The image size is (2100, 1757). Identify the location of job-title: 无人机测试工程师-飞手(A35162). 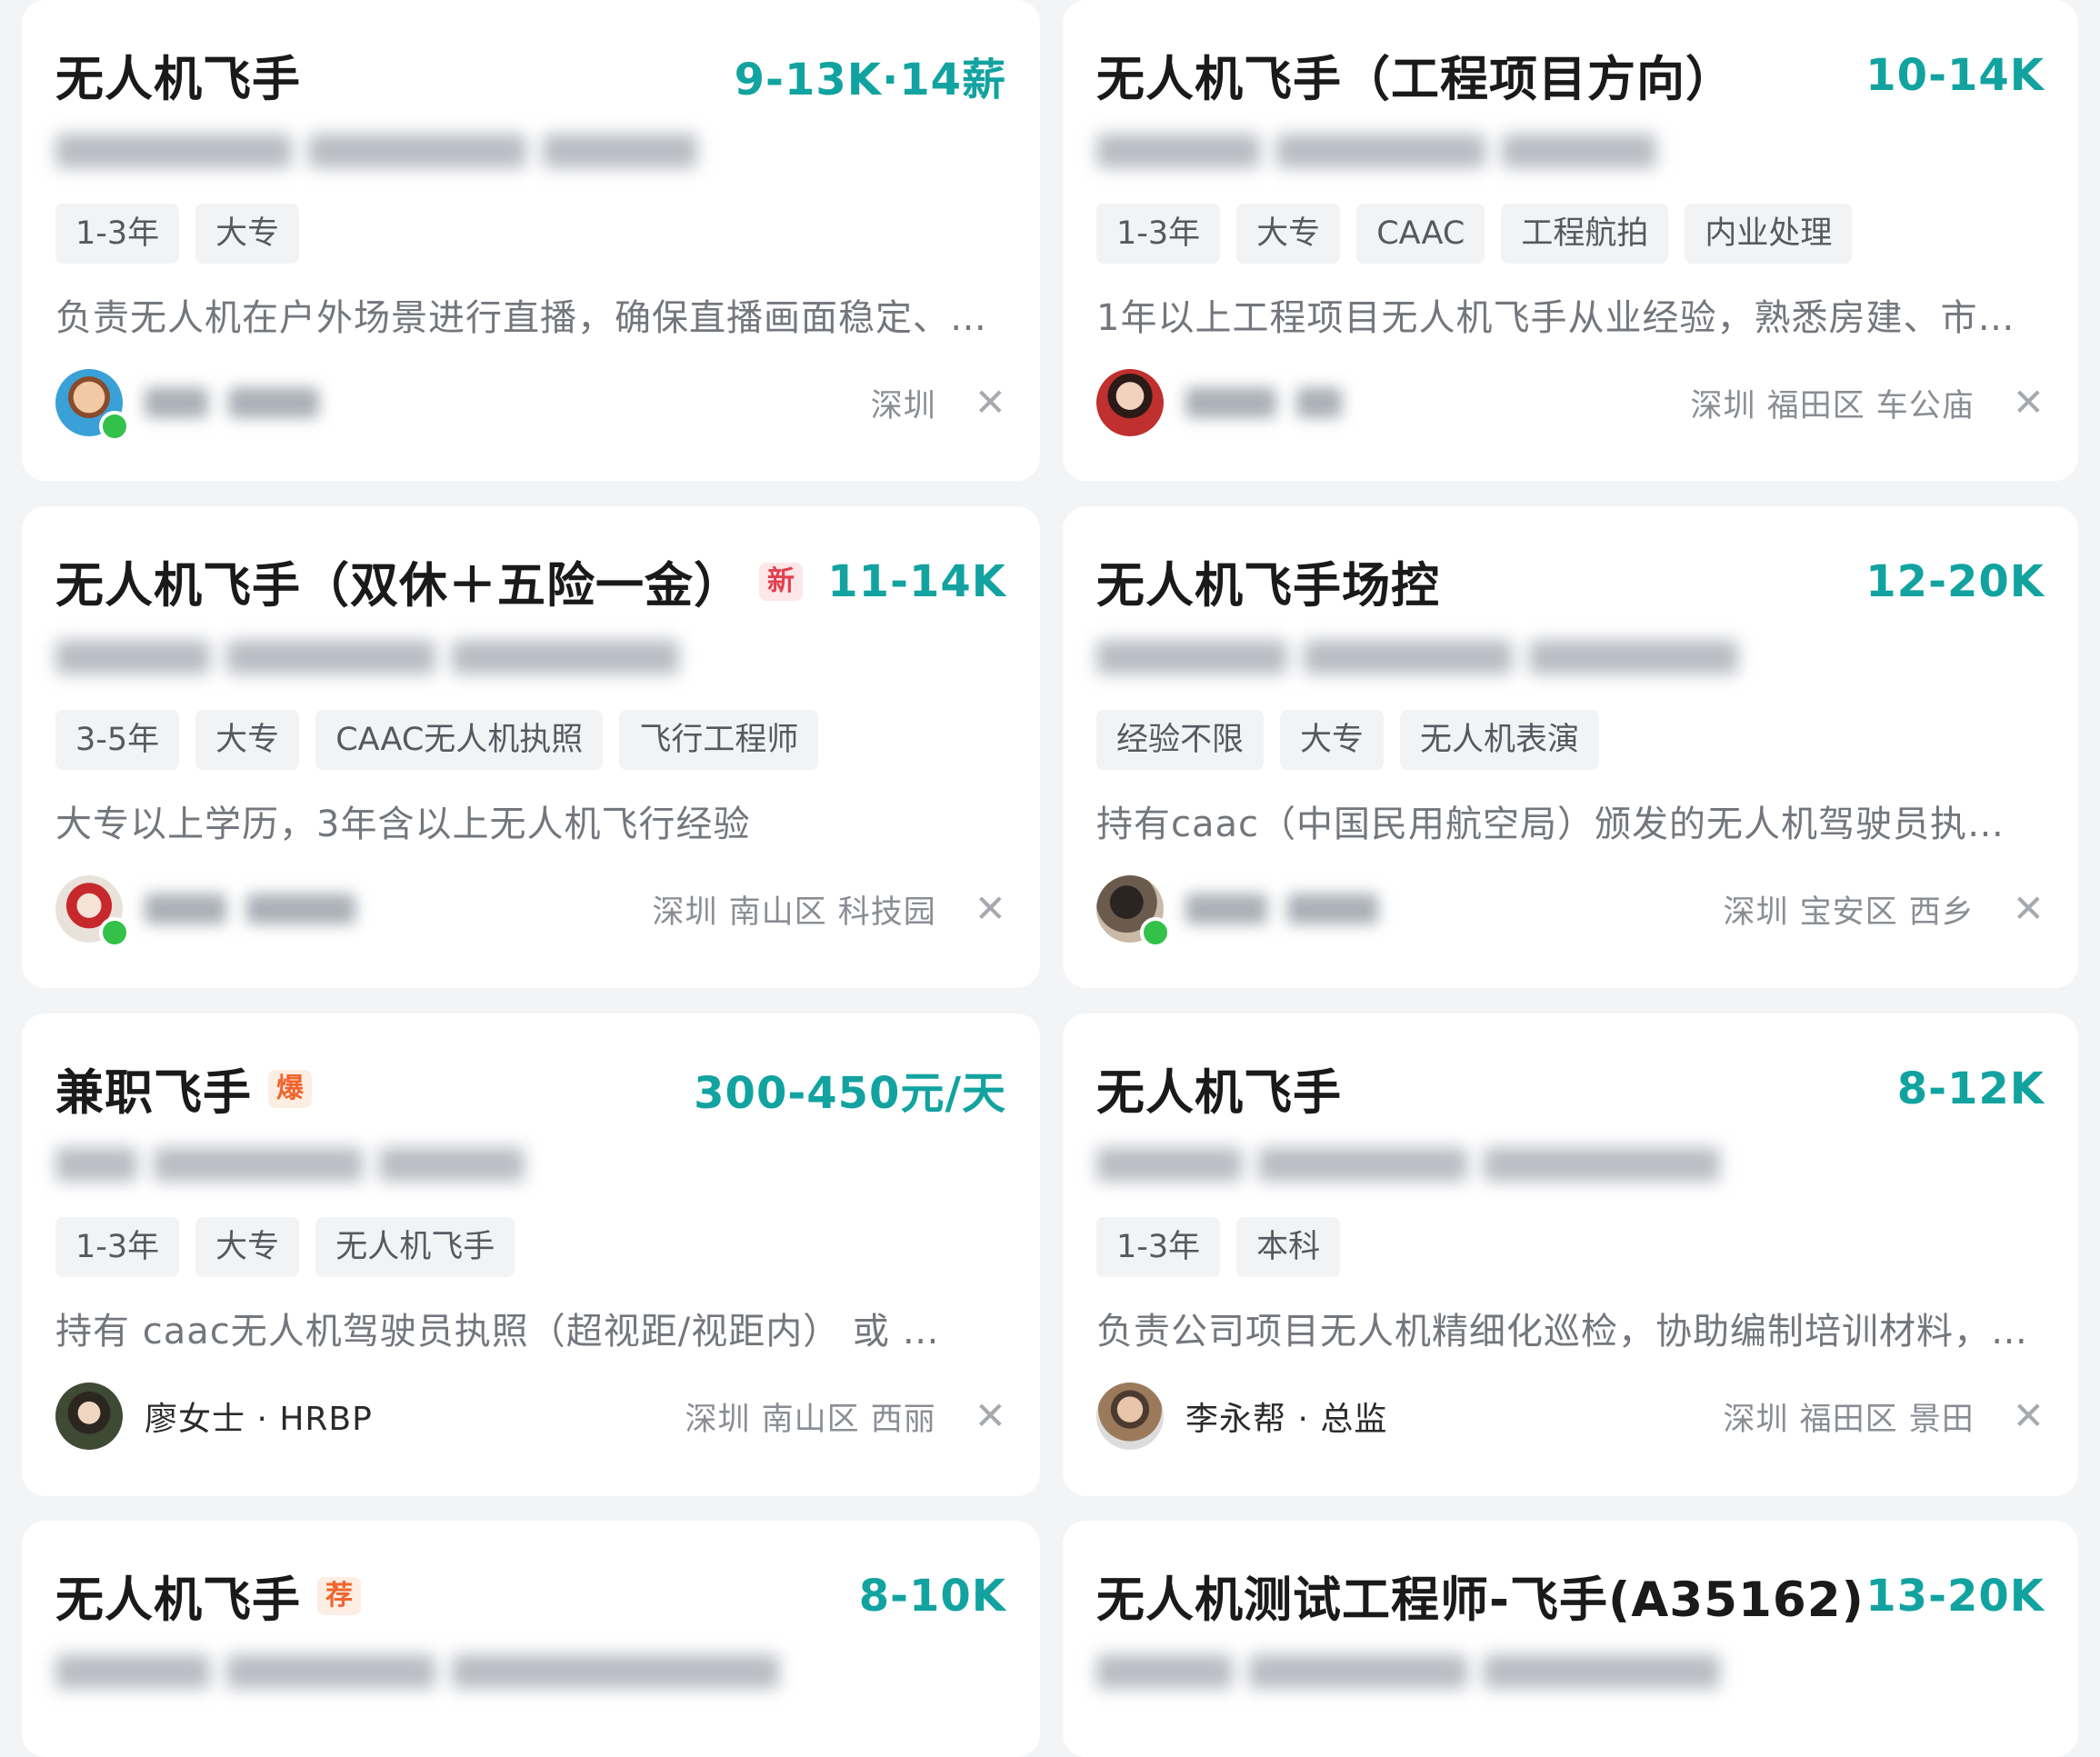
(1481, 1596).